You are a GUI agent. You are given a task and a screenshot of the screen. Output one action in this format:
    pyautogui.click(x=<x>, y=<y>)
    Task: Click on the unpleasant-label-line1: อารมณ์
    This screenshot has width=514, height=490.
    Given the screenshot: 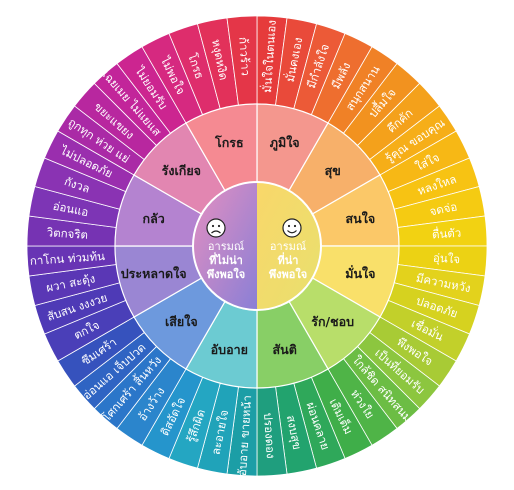 What is the action you would take?
    pyautogui.click(x=226, y=246)
    